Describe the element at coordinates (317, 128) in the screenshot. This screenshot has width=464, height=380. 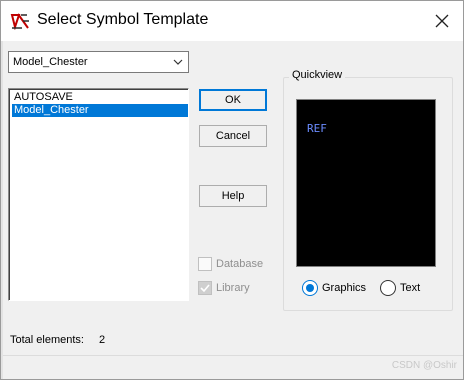
I see `preview-text: REF` at that location.